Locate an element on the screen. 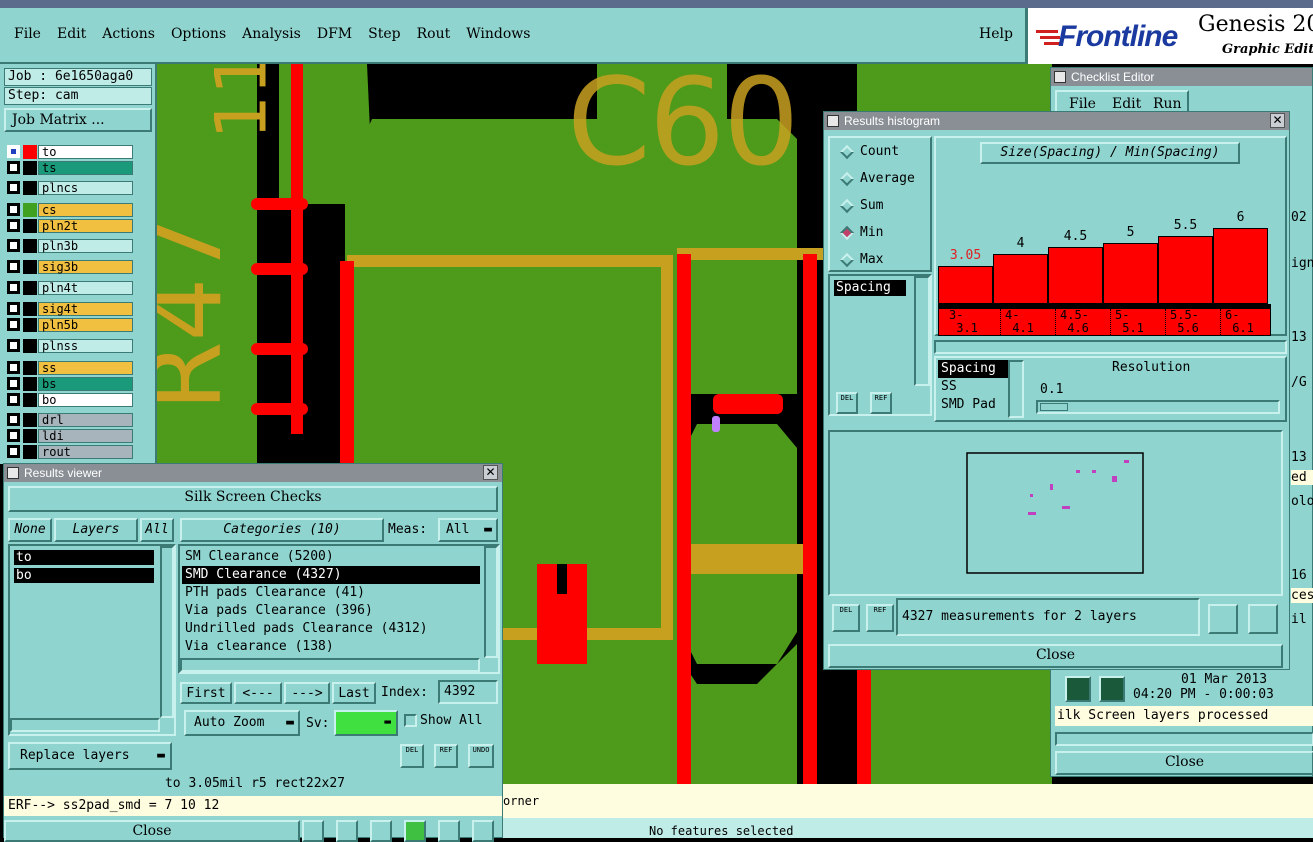  menu-dfm: DFM is located at coordinates (334, 34).